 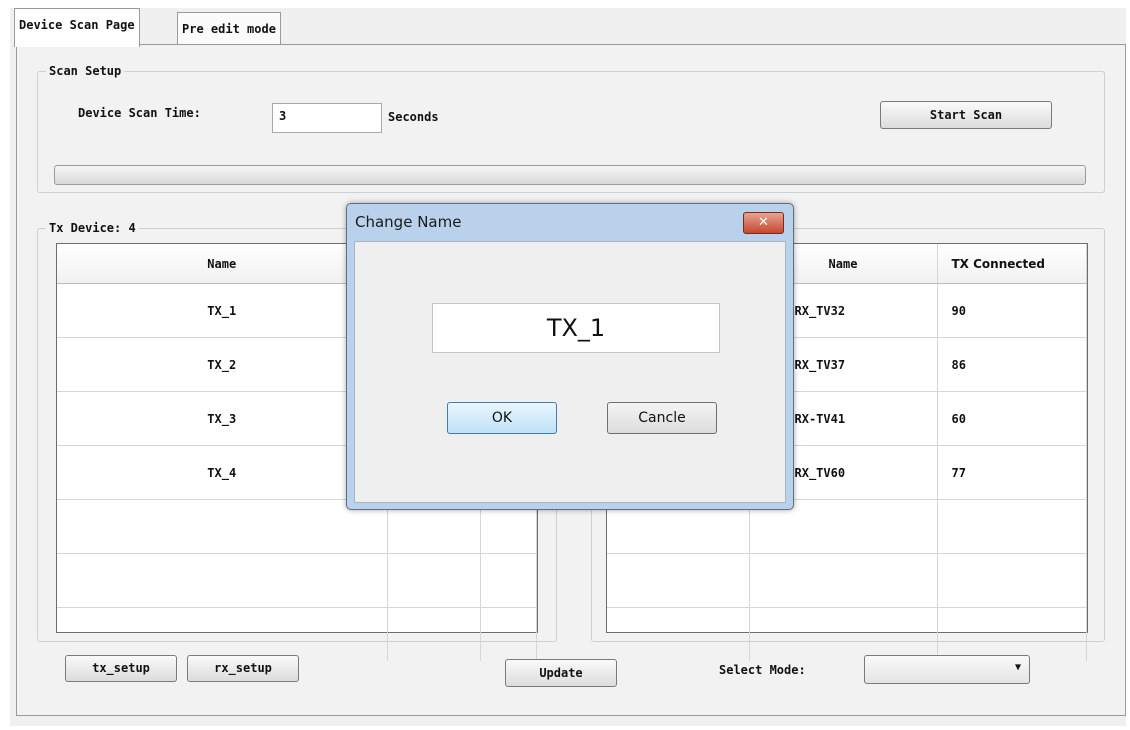 I want to click on scan-setup-title: Scan Setup, so click(x=85, y=71).